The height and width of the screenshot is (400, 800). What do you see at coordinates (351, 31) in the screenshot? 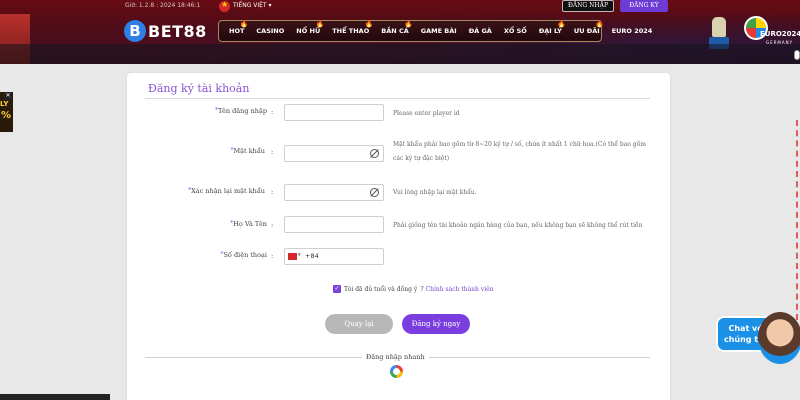
I see `nav-label: THỂ THAO` at bounding box center [351, 31].